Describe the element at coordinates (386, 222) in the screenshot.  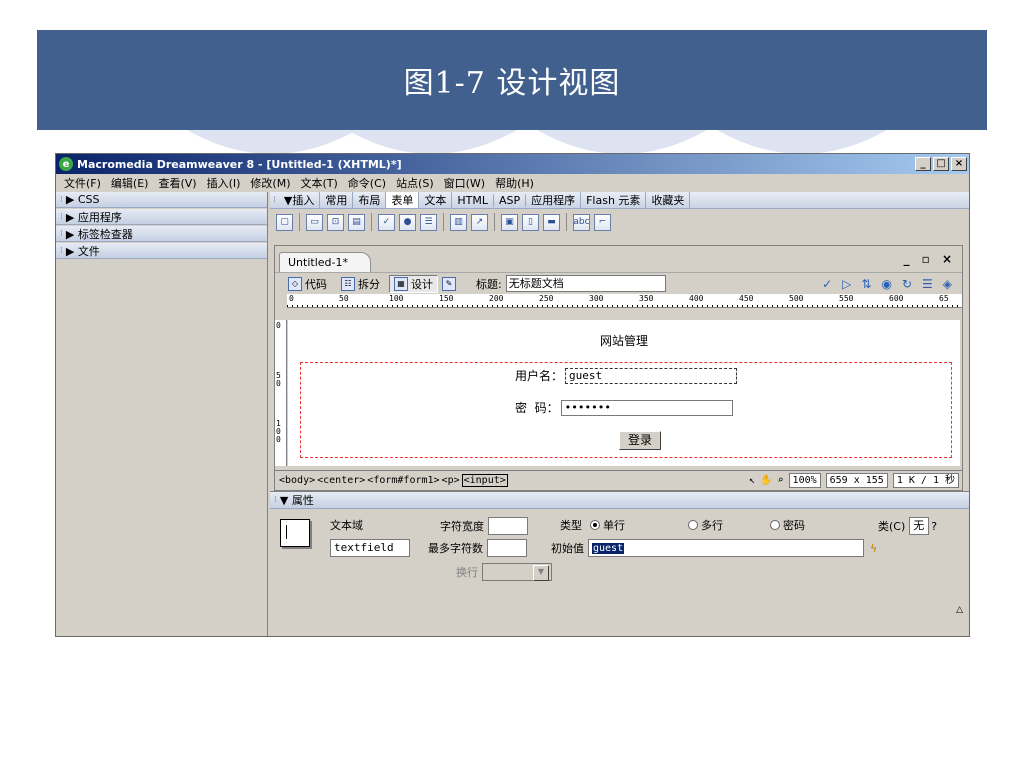
I see `checkbox-icon: ✓` at that location.